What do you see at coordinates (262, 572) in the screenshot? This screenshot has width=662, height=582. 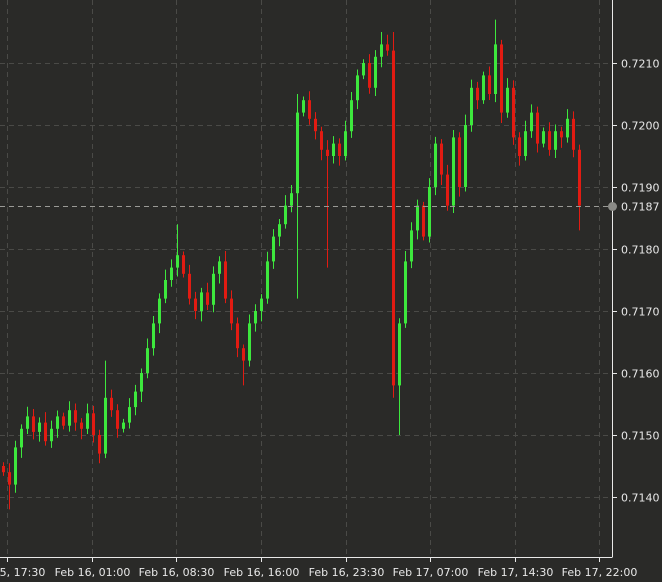 I see `x-tick-label: Feb 16, 16:00` at bounding box center [262, 572].